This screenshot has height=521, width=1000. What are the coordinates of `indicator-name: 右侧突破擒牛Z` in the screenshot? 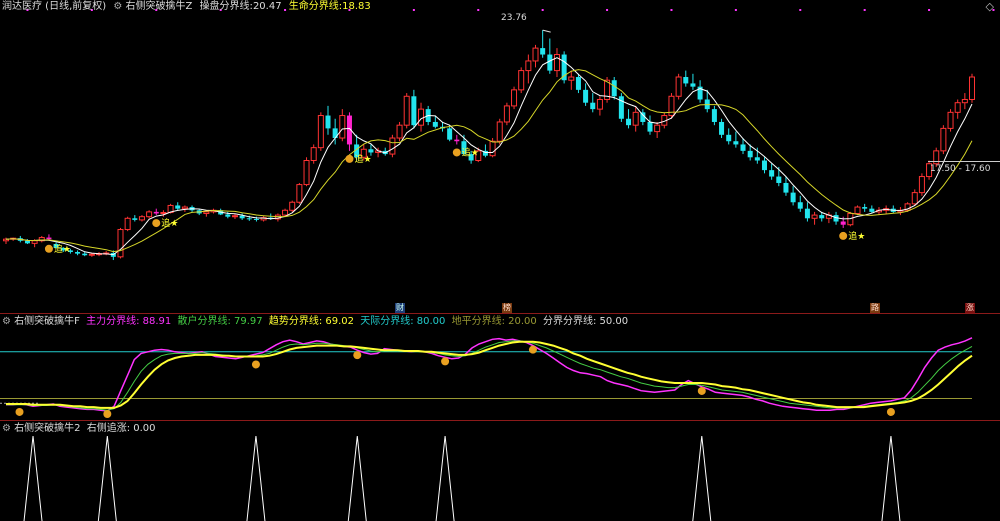 It's located at (159, 6).